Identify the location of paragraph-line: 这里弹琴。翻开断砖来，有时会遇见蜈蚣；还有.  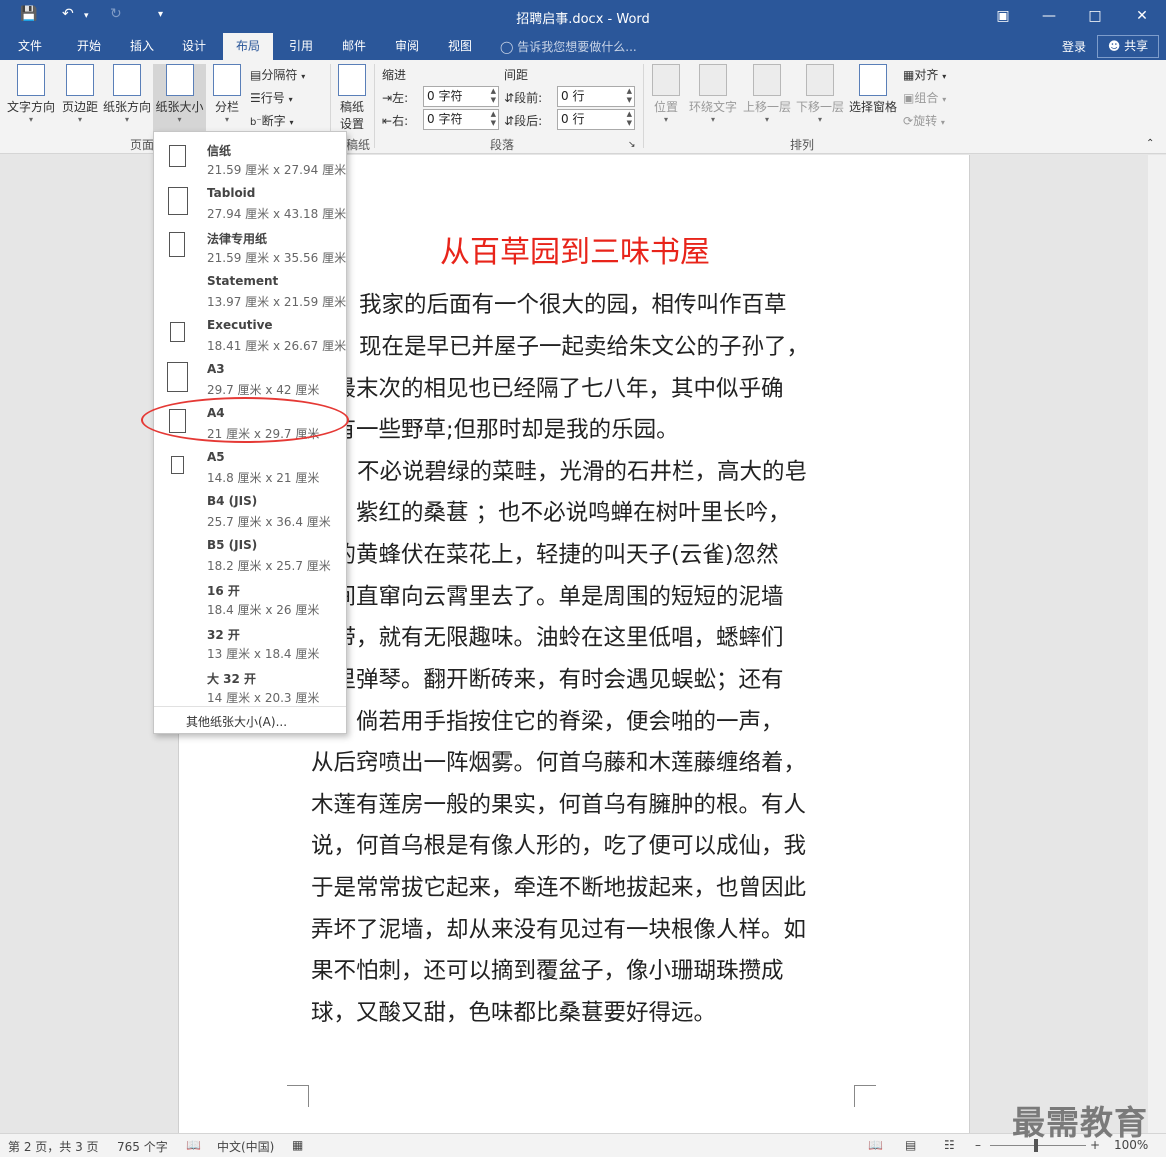
(547, 680).